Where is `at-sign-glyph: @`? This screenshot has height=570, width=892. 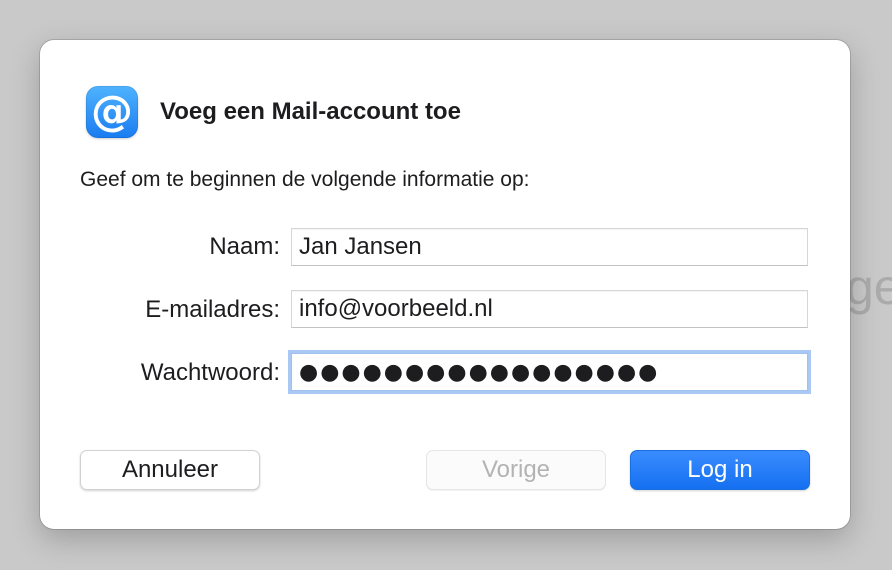 at-sign-glyph: @ is located at coordinates (112, 110).